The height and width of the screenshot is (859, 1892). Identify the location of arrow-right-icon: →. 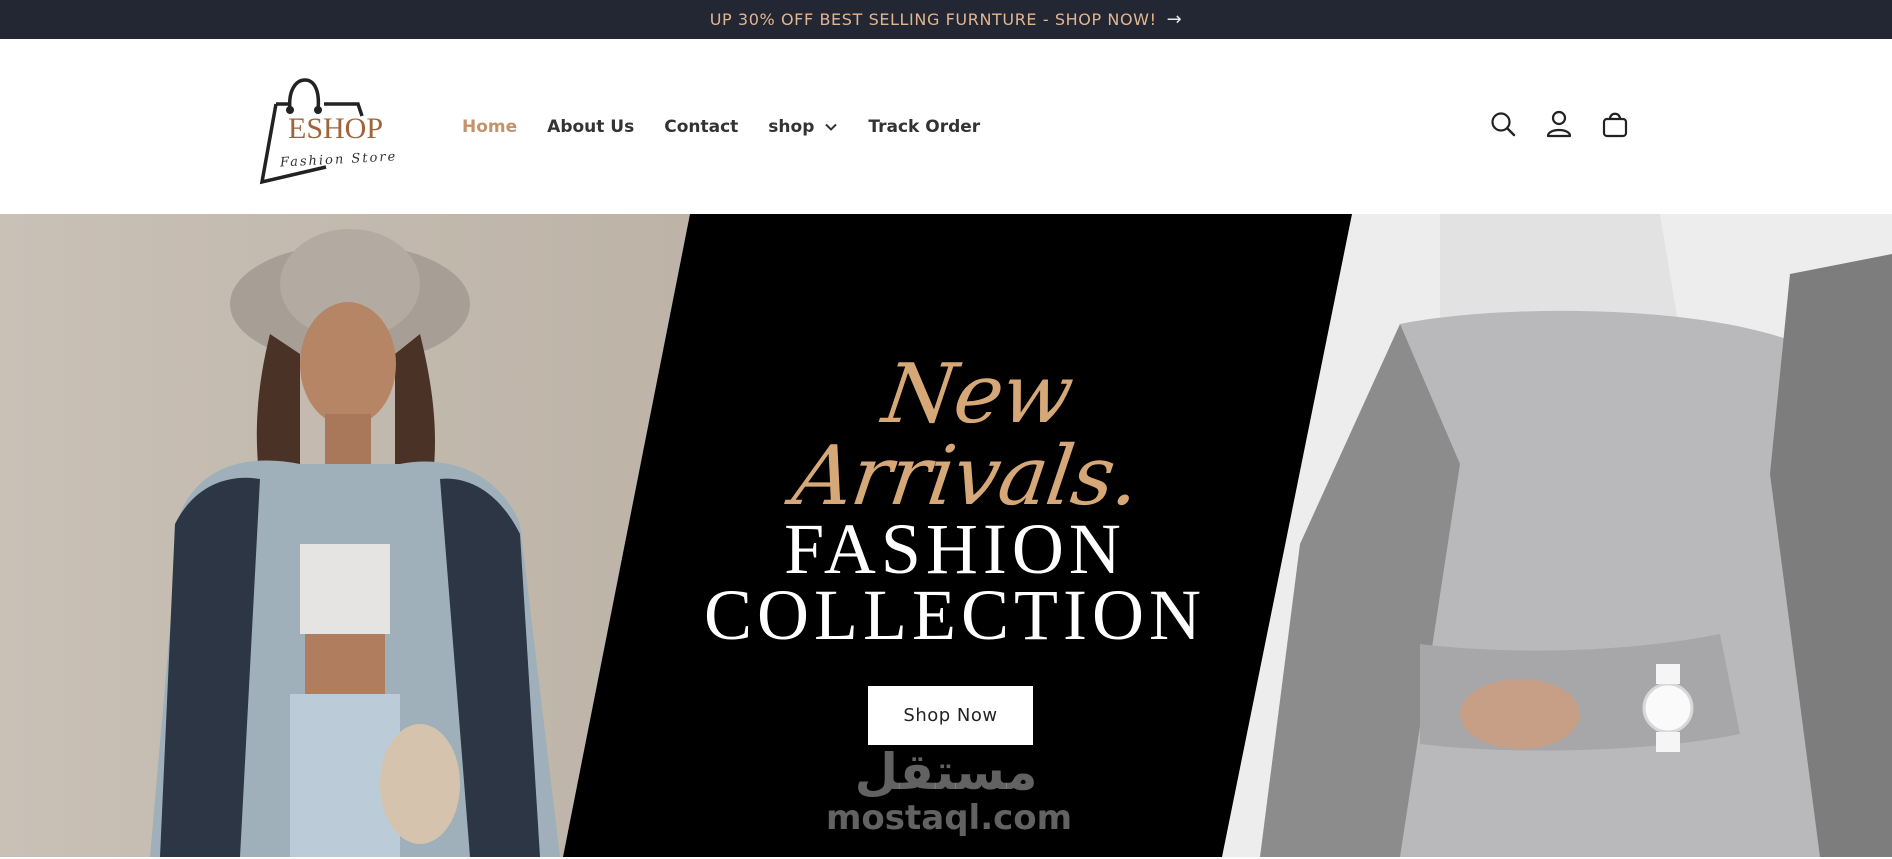
(1175, 19).